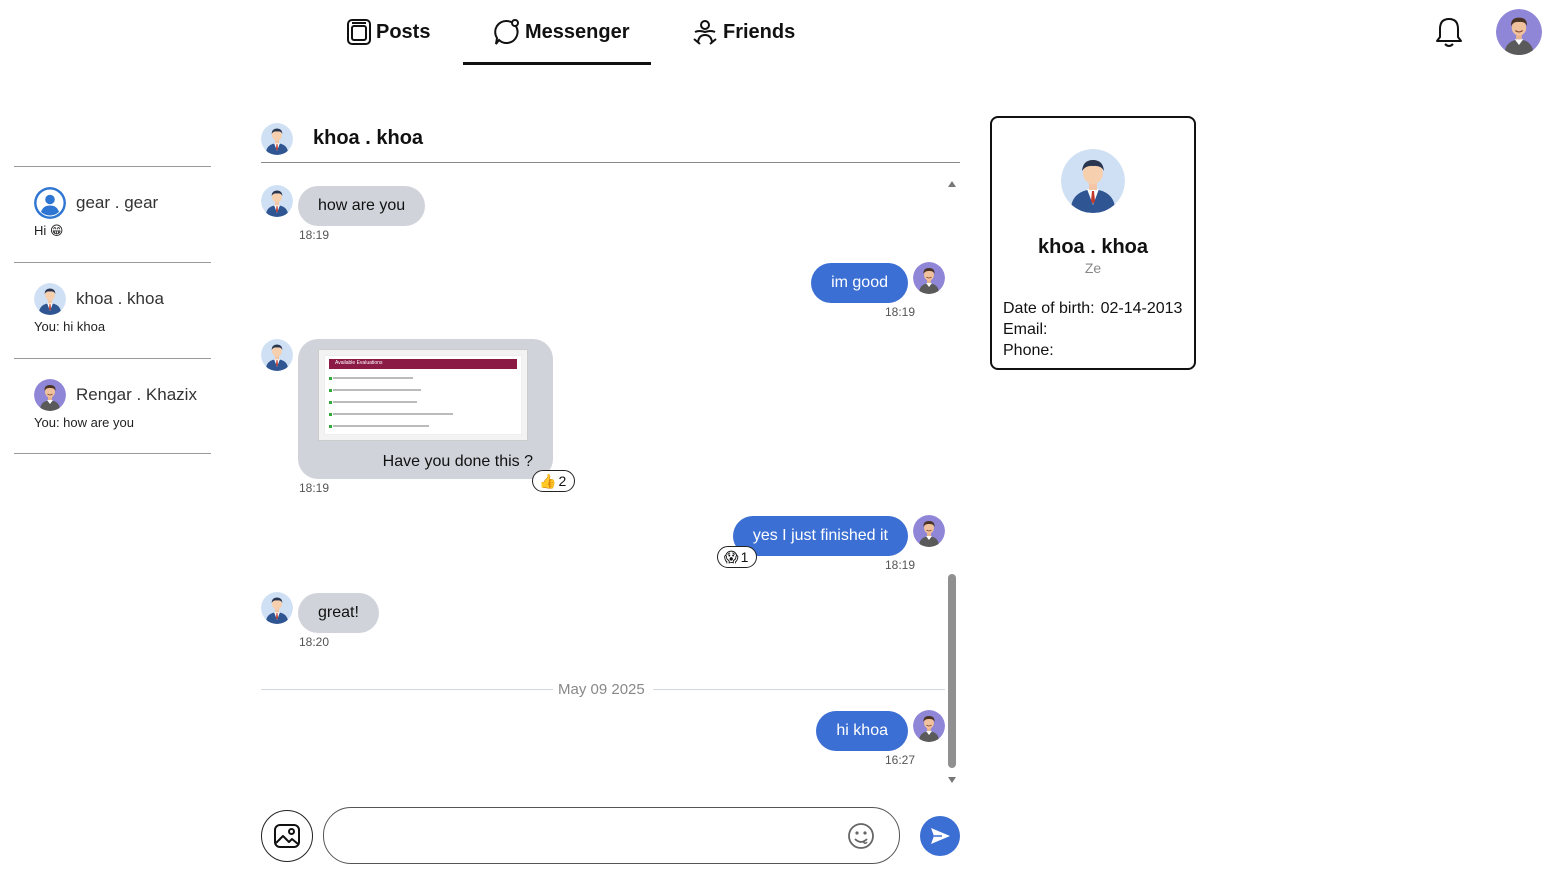 Image resolution: width=1554 pixels, height=883 pixels. I want to click on user-avatar, so click(1519, 32).